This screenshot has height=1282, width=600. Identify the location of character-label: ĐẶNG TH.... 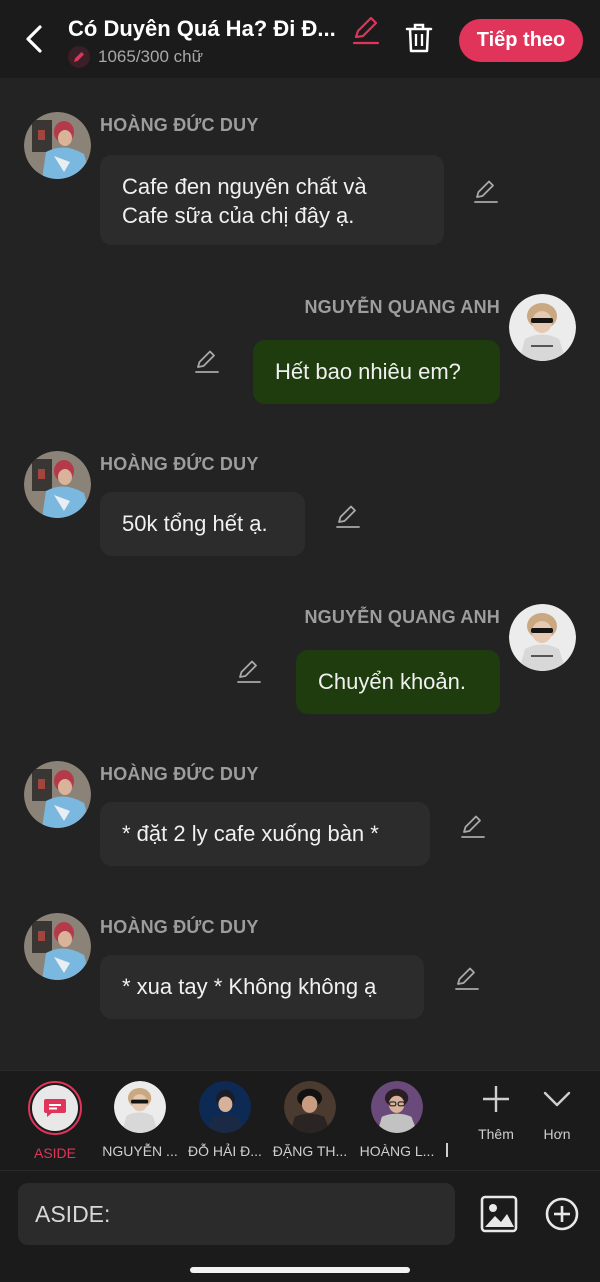
(310, 1151).